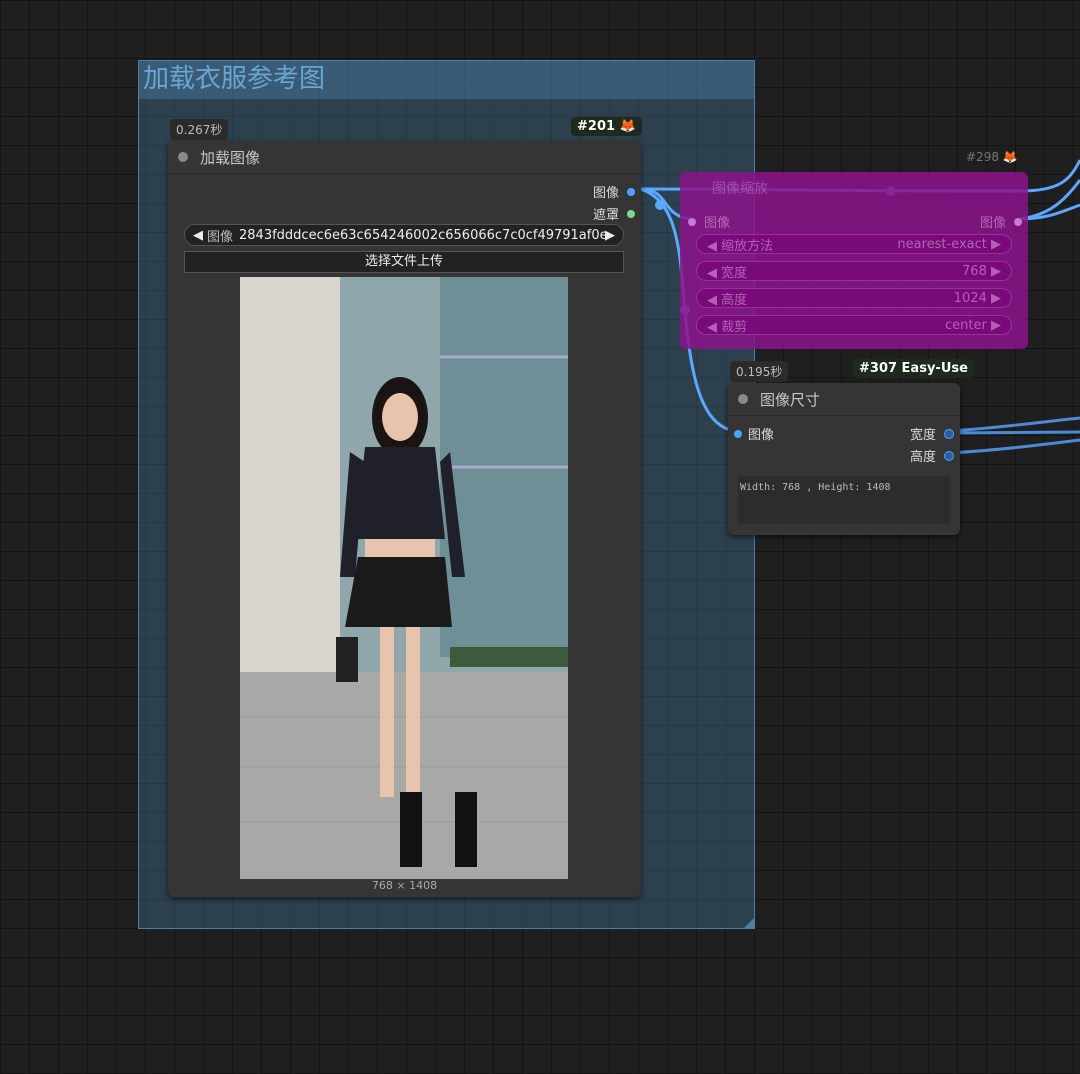 This screenshot has width=1080, height=1074. I want to click on link-width-out, so click(1014, 424).